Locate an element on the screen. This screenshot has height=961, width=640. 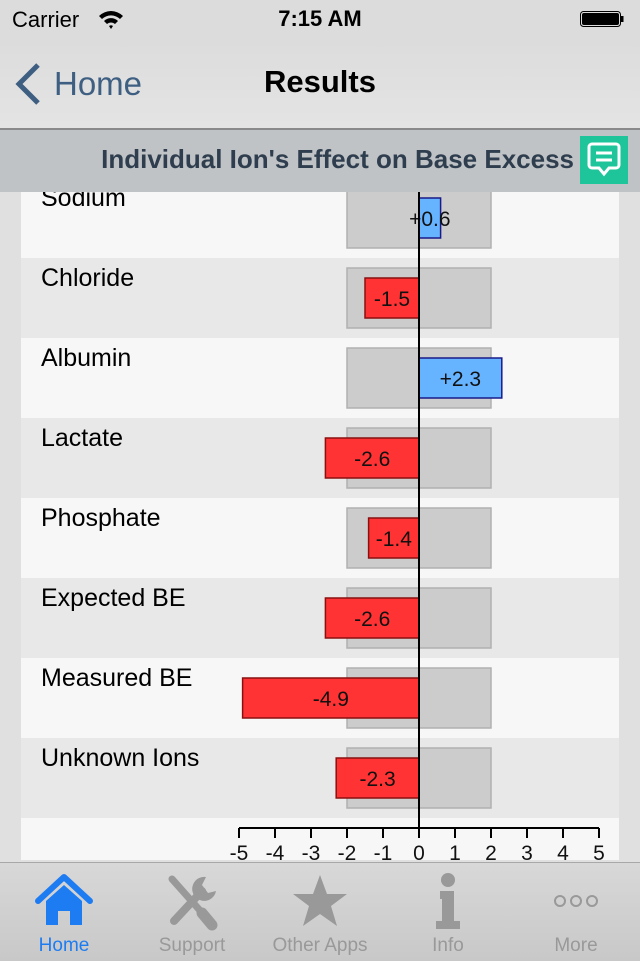
tools-icon is located at coordinates (193, 903).